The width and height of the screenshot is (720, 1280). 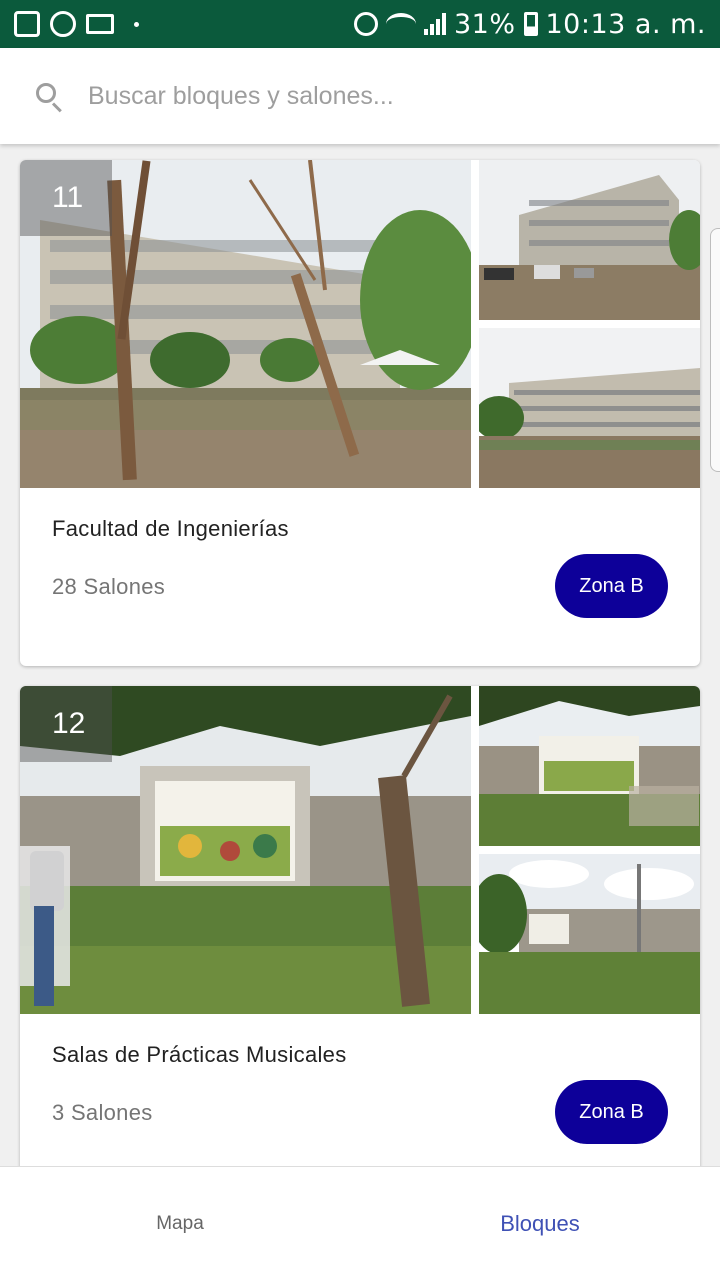 I want to click on nav-label: Mapa, so click(x=180, y=1223).